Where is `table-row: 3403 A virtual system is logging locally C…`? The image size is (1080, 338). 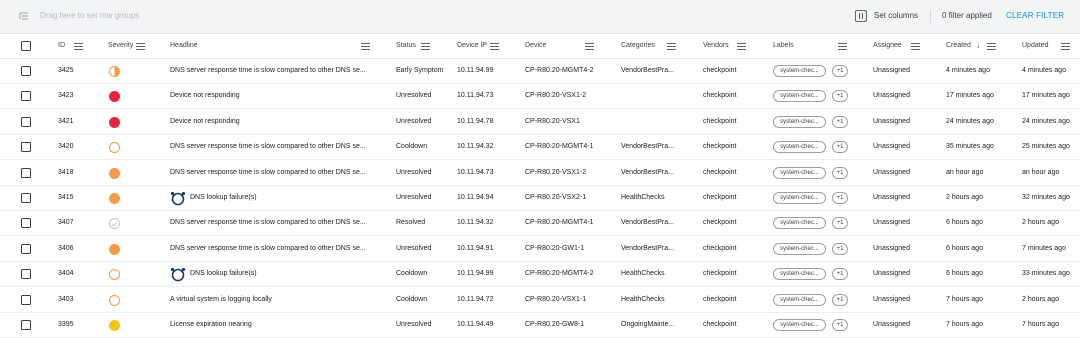
table-row: 3403 A virtual system is logging locally C… is located at coordinates (540, 300).